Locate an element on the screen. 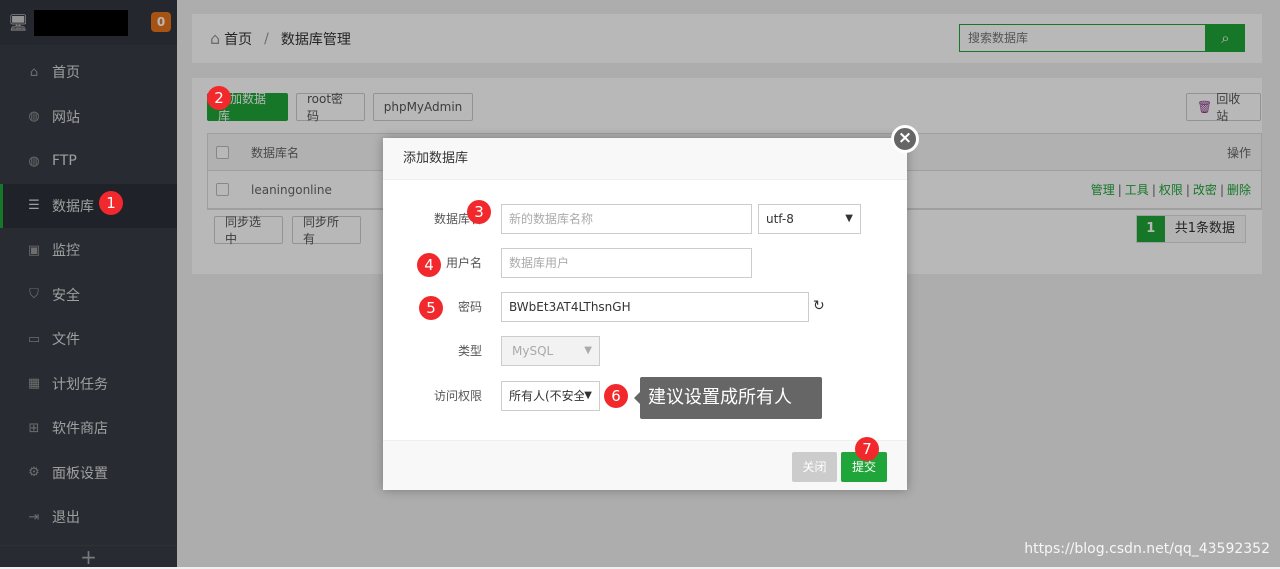 This screenshot has height=569, width=1280. type-label: 类型 is located at coordinates (469, 351).